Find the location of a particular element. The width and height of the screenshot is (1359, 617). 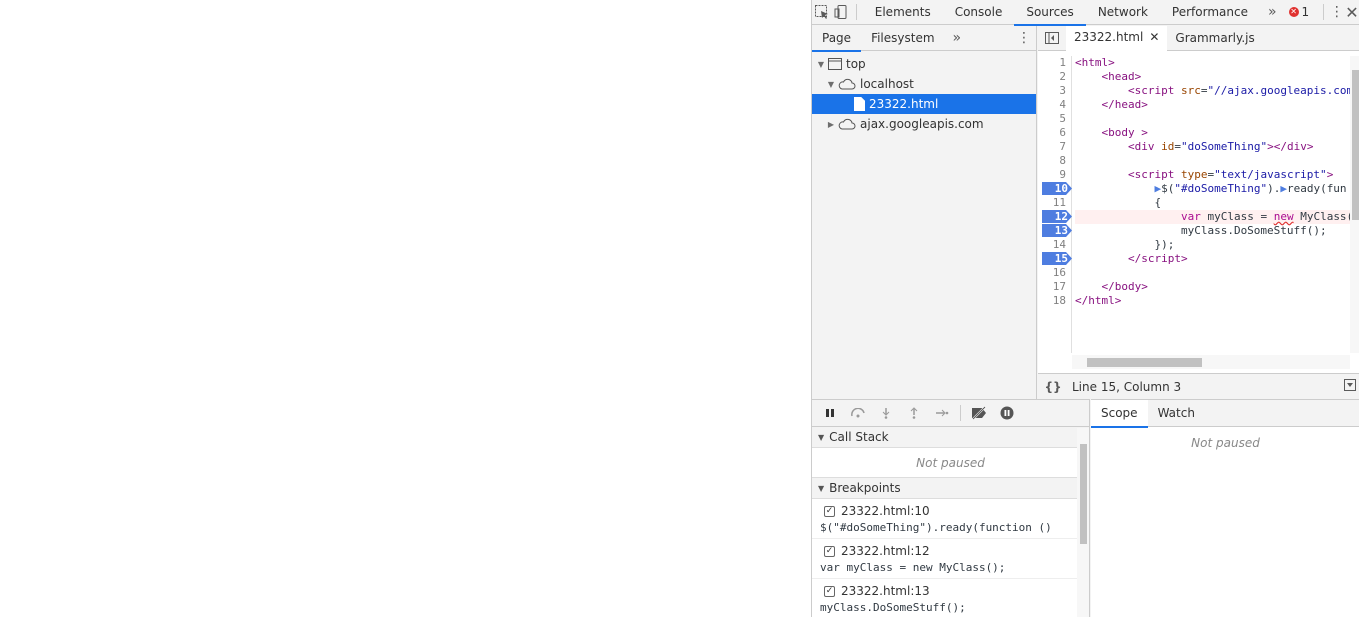

line-number: 5 is located at coordinates (1053, 119).